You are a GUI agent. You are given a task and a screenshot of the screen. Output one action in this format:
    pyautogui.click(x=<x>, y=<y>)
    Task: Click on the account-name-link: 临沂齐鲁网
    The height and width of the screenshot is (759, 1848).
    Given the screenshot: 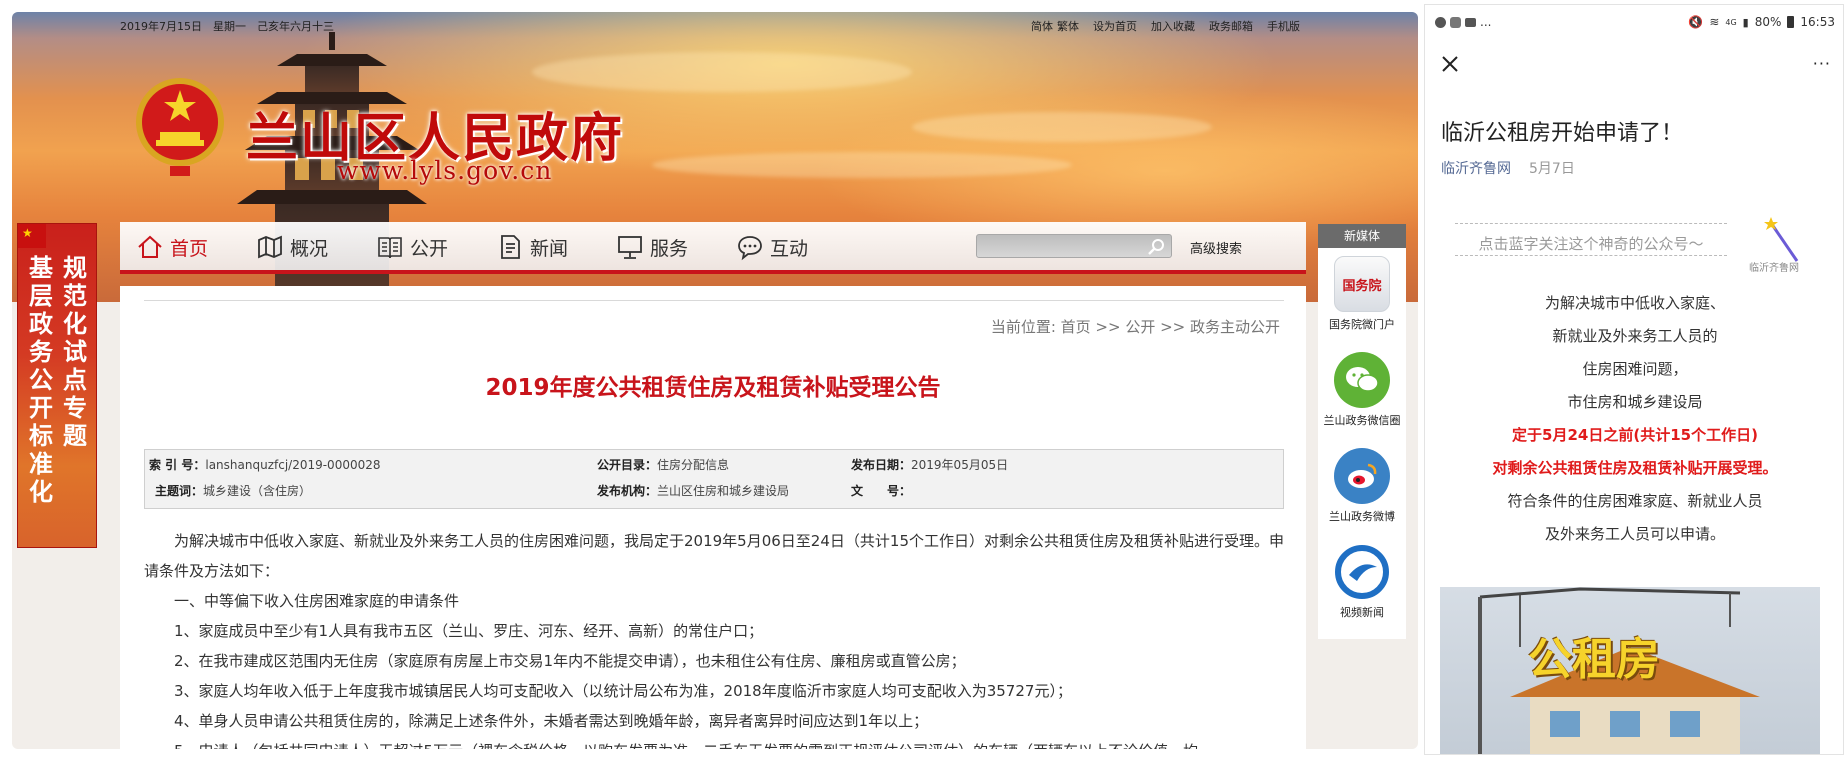 What is the action you would take?
    pyautogui.click(x=1476, y=168)
    